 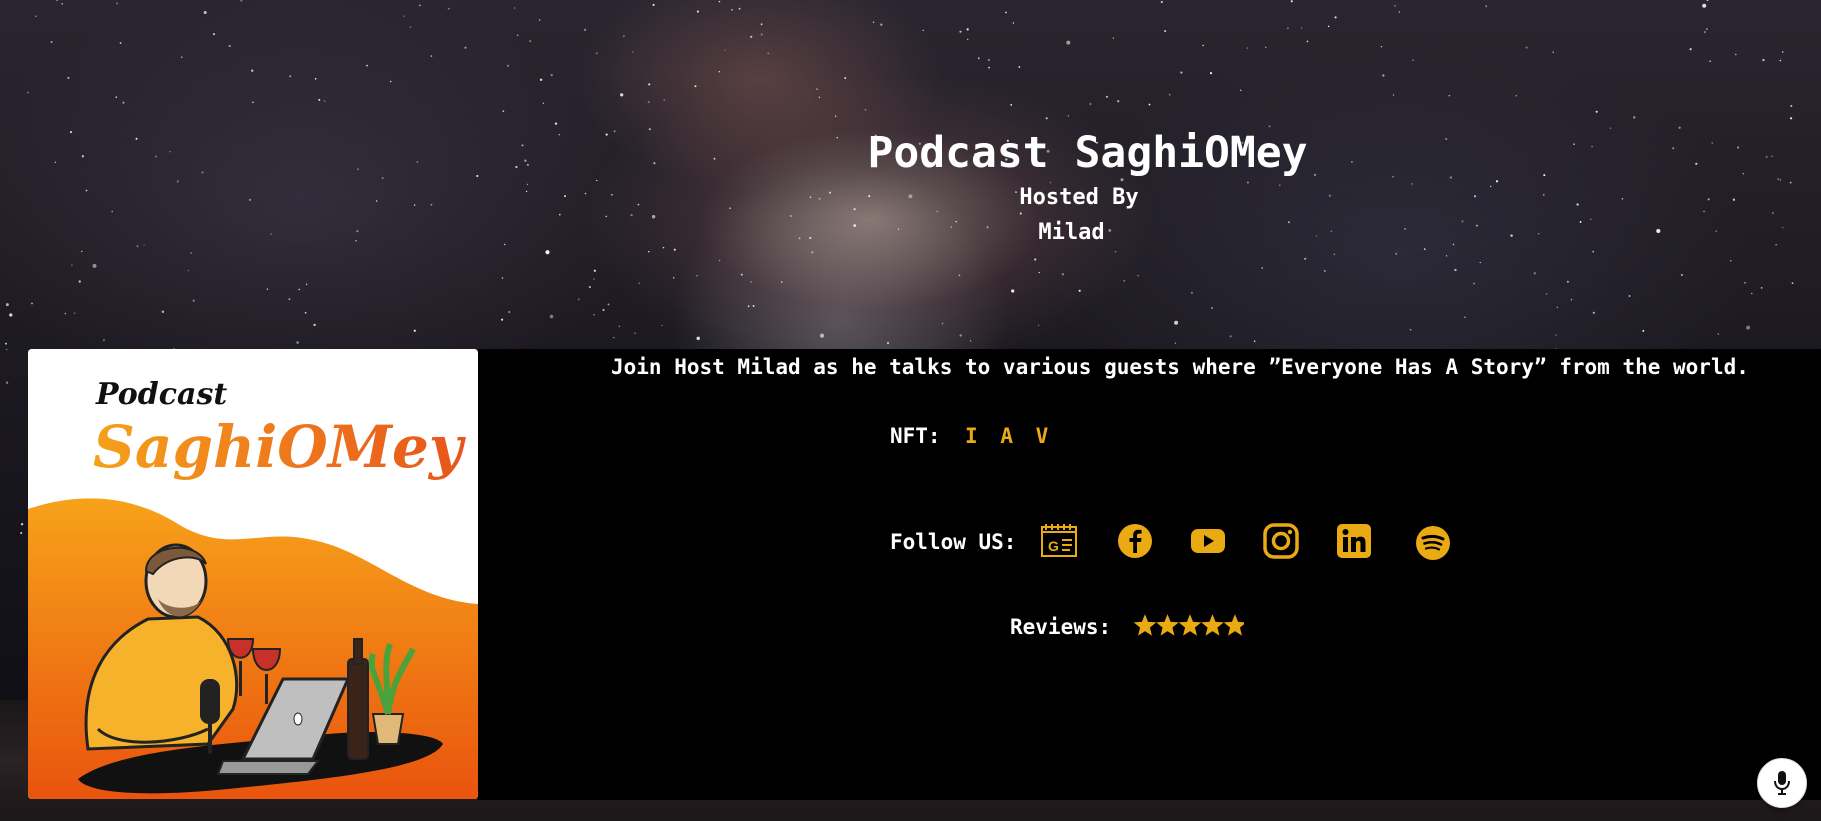 I want to click on microphone-button, so click(x=1782, y=783).